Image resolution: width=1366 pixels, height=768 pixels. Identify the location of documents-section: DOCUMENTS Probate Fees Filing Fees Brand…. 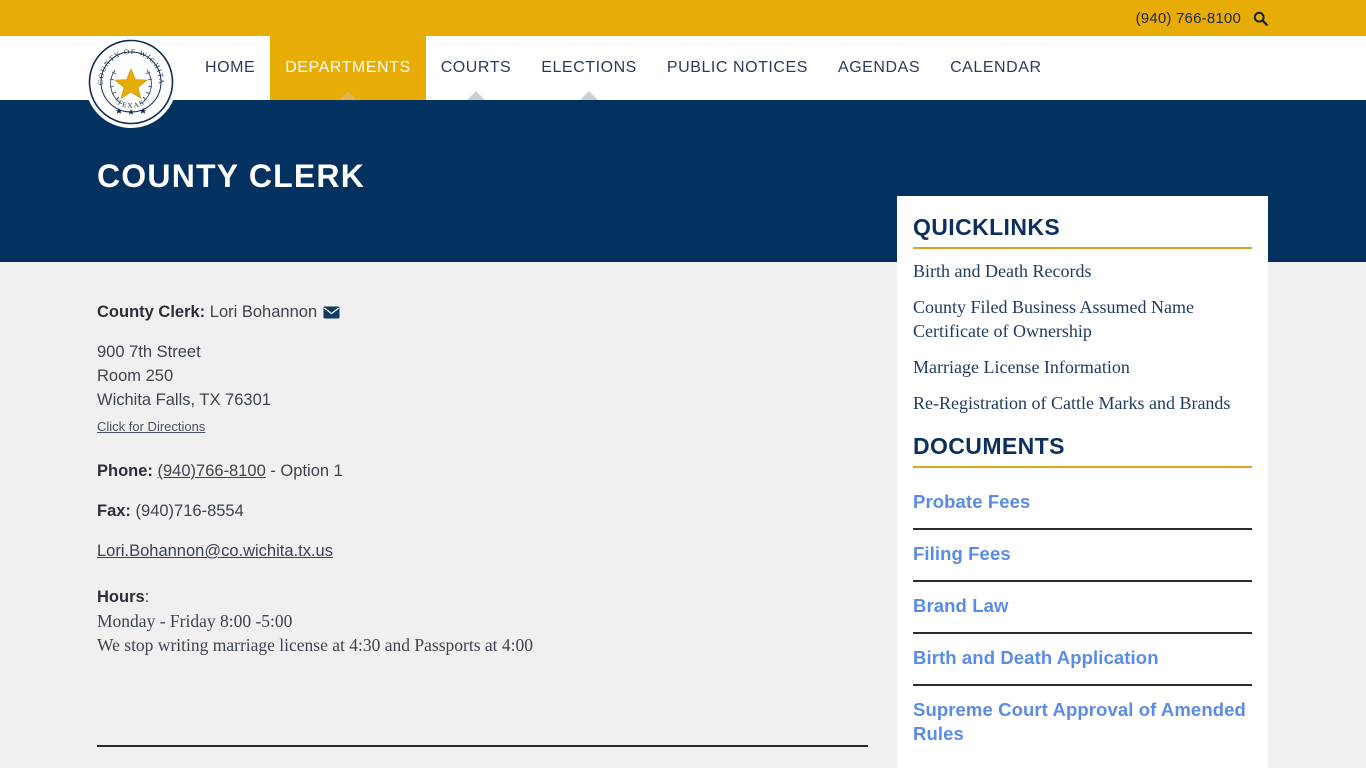
(1082, 596).